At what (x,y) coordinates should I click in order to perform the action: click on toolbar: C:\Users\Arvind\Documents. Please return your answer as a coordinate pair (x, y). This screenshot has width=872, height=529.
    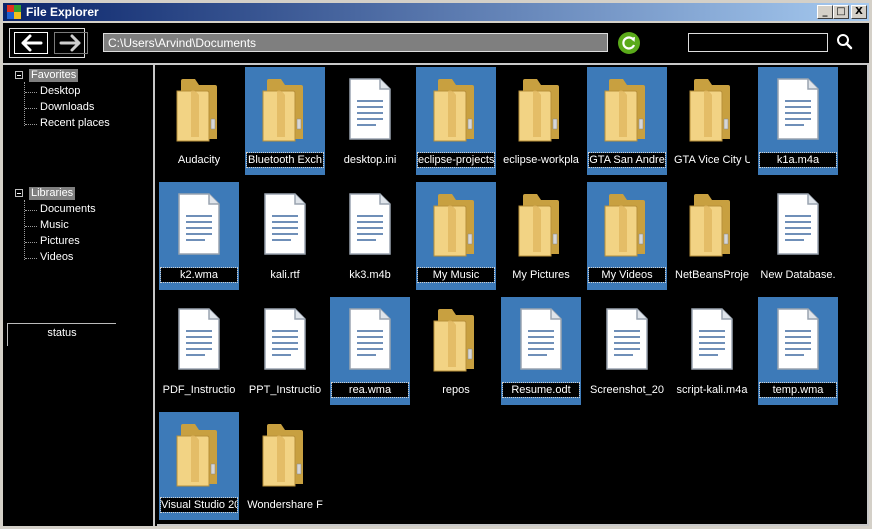
    Looking at the image, I should click on (436, 44).